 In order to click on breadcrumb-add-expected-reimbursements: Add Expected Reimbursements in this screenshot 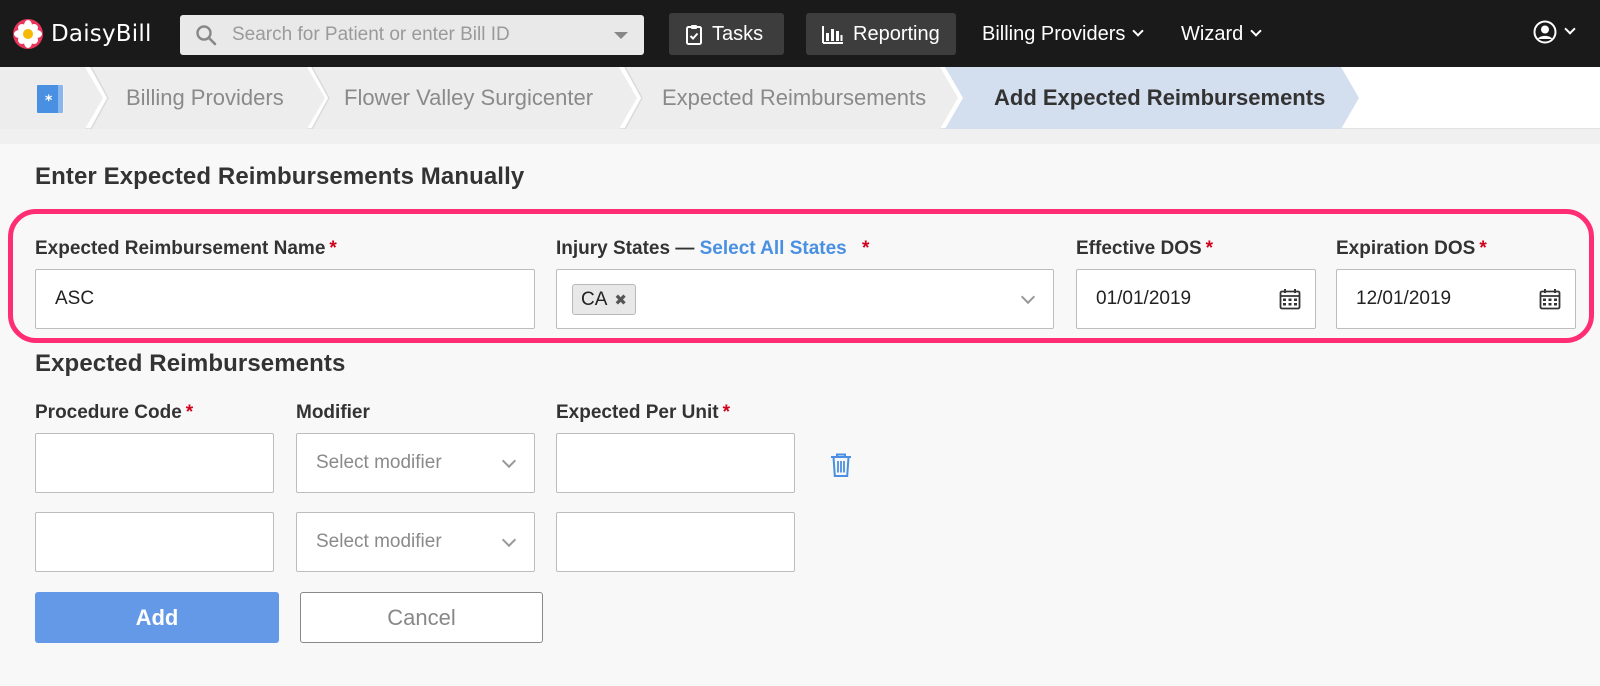, I will do `click(1152, 98)`.